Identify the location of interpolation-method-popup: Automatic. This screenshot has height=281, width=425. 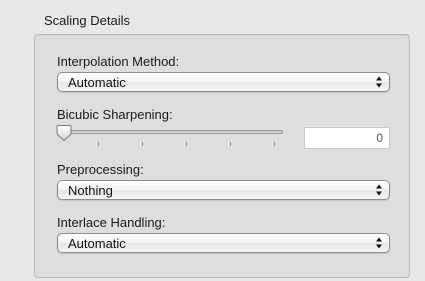
(223, 82).